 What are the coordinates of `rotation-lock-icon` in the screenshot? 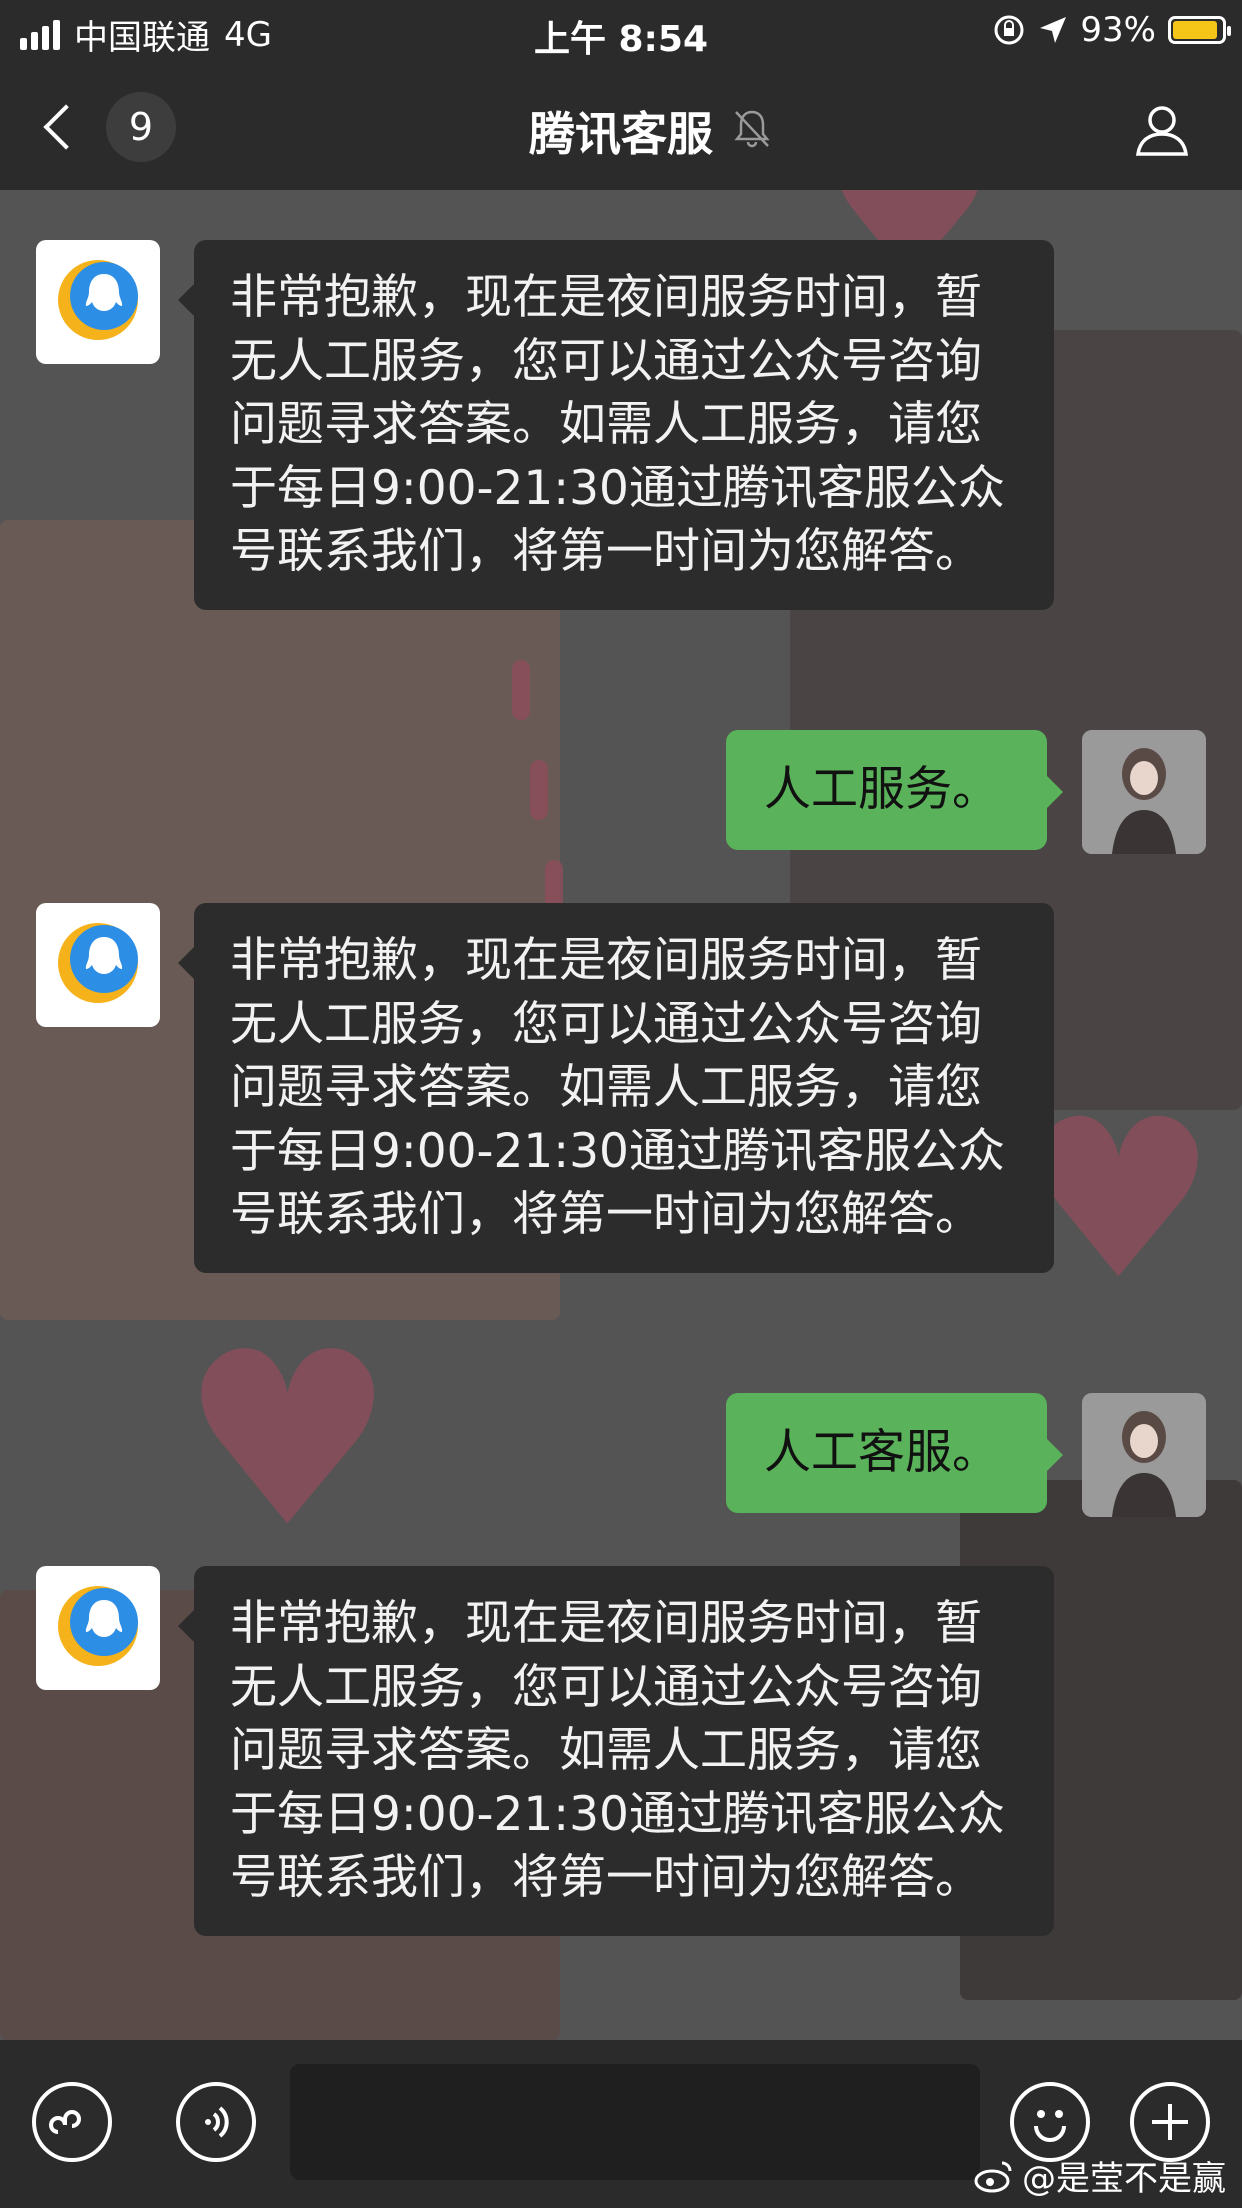 It's located at (1009, 30).